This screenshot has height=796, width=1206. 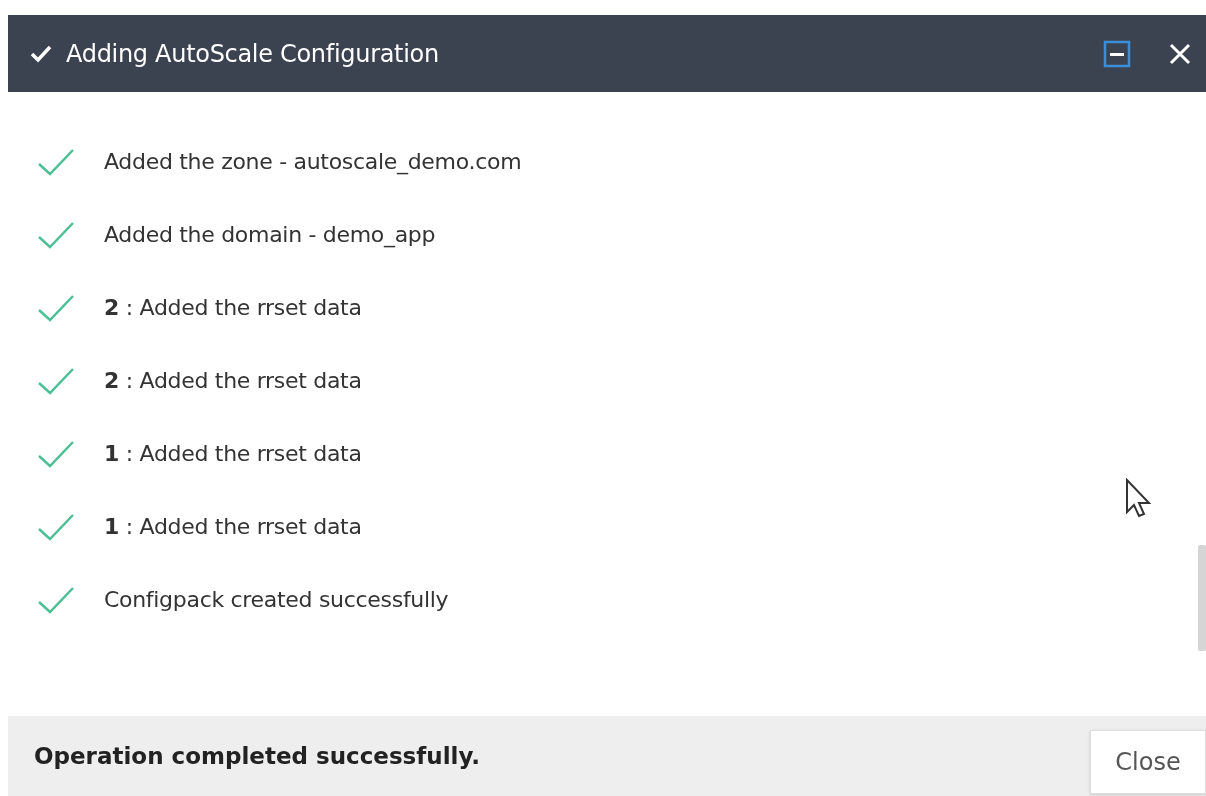 What do you see at coordinates (41, 53) in the screenshot?
I see `check-icon` at bounding box center [41, 53].